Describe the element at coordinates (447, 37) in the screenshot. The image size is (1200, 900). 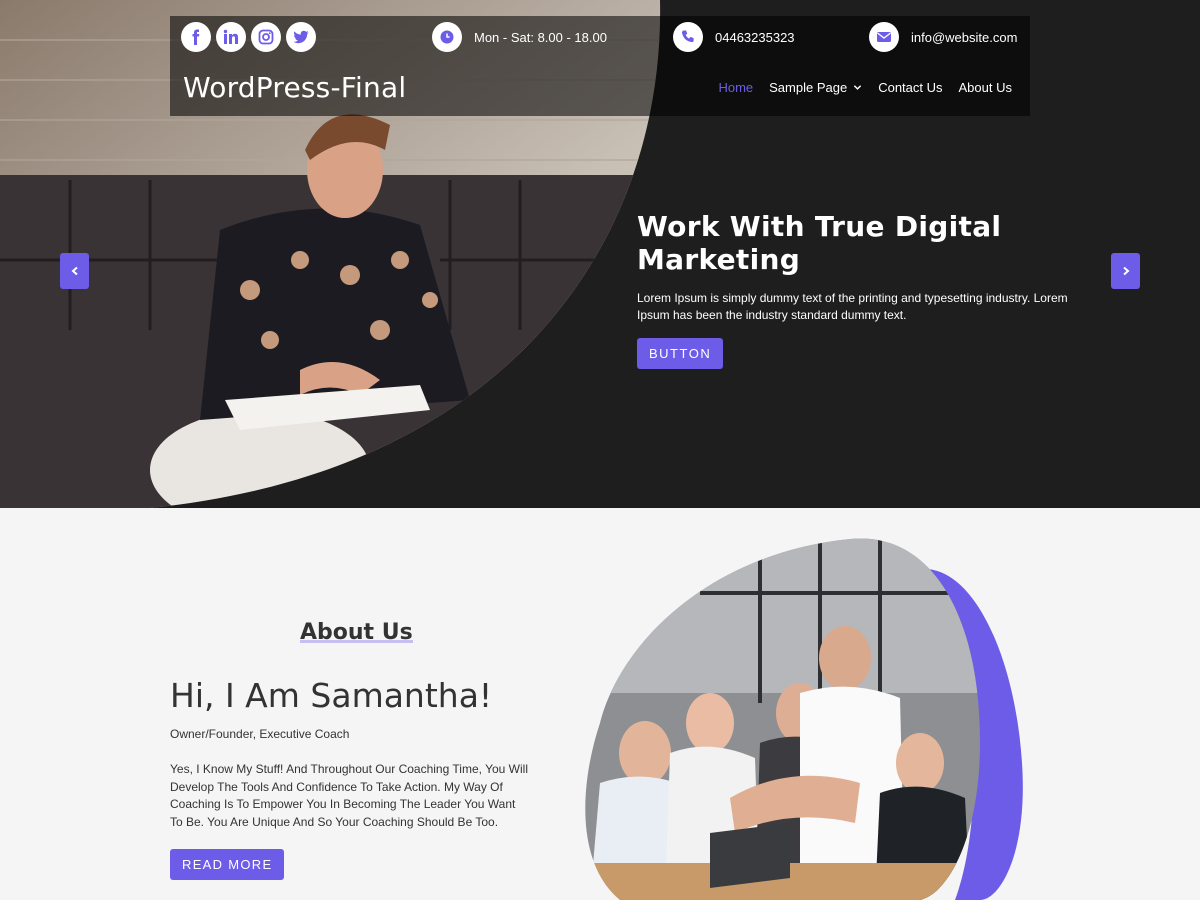
I see `clock-icon` at that location.